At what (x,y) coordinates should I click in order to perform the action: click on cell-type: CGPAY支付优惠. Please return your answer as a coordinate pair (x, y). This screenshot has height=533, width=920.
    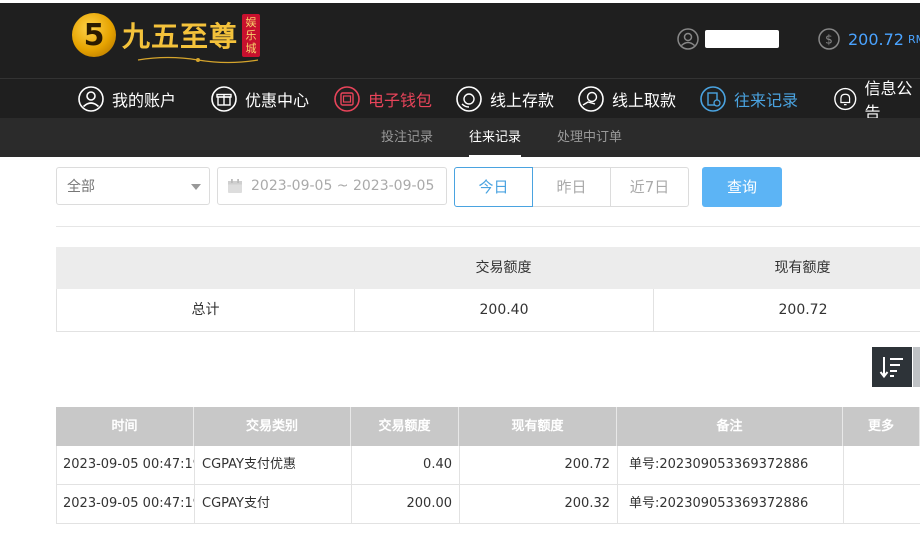
    Looking at the image, I should click on (273, 465).